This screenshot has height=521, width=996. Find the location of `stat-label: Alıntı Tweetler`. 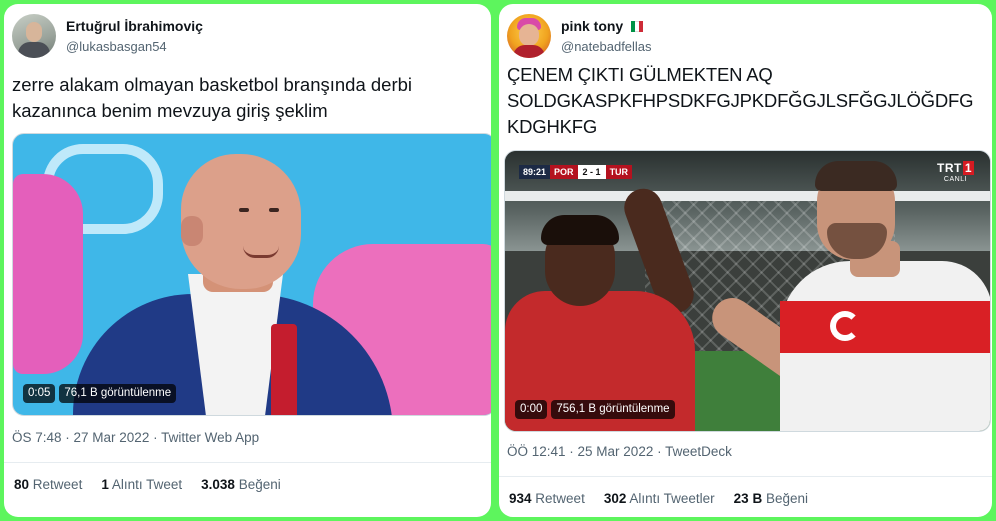

stat-label: Alıntı Tweetler is located at coordinates (672, 498).